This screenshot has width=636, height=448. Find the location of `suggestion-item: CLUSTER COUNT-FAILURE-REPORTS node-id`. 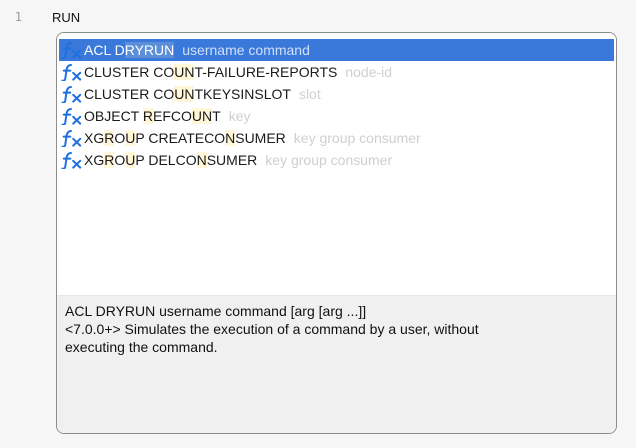

suggestion-item: CLUSTER COUNT-FAILURE-REPORTS node-id is located at coordinates (336, 72).